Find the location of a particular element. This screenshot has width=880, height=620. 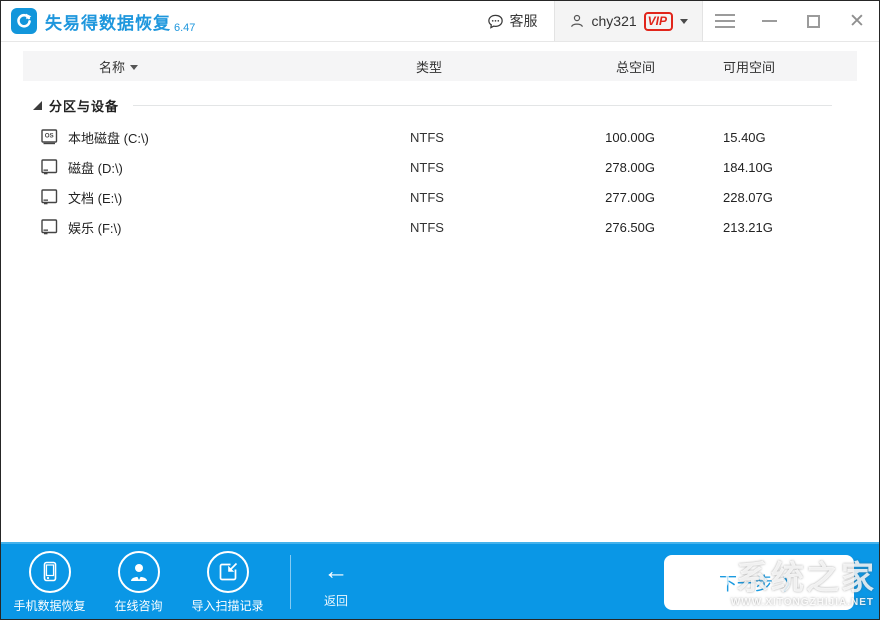

drive-free-space: 184.10G is located at coordinates (748, 167).